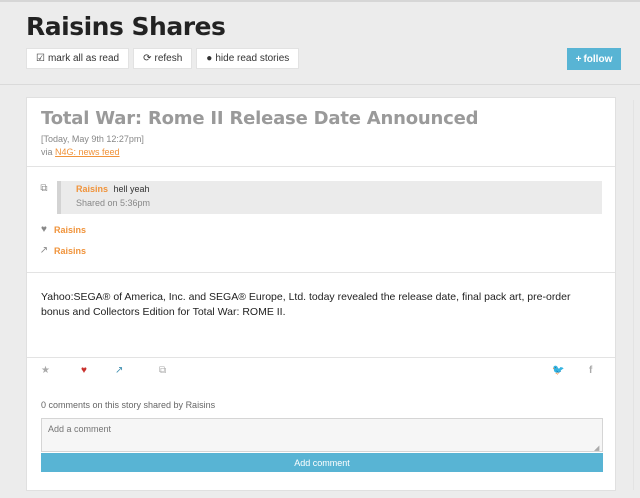 This screenshot has width=640, height=498. What do you see at coordinates (329, 197) in the screenshot?
I see `shared-comment: Raisins hell yeah Shared on 5:36pm` at bounding box center [329, 197].